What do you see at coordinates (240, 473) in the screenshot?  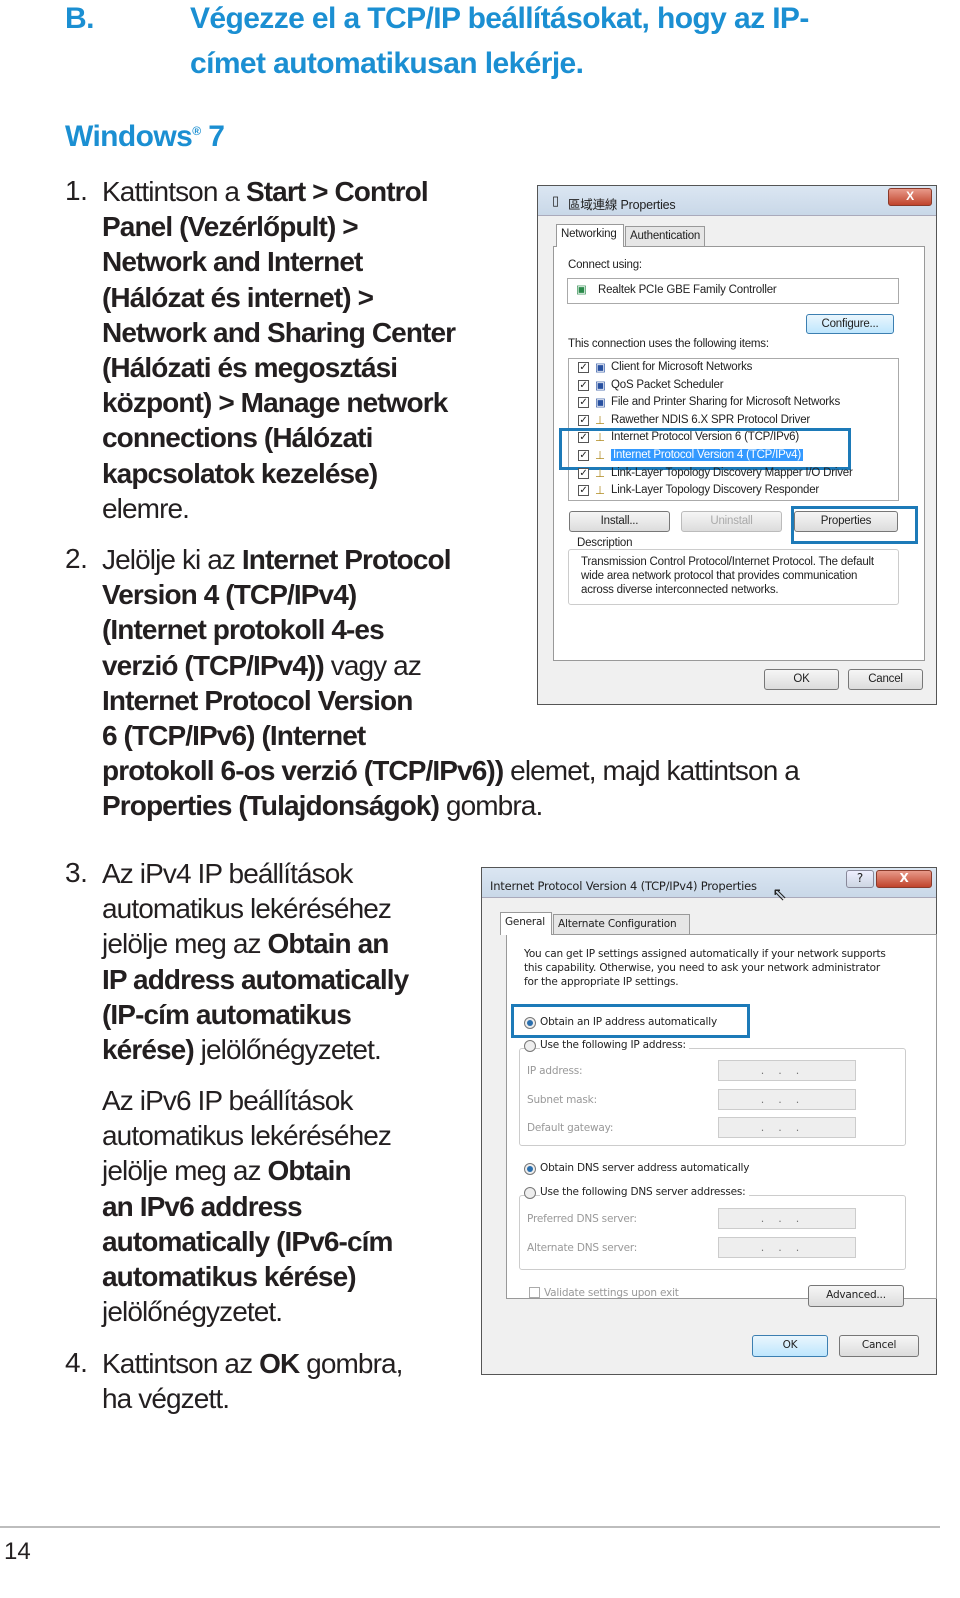 I see `bold-text: kapcsolatok kezelése)` at bounding box center [240, 473].